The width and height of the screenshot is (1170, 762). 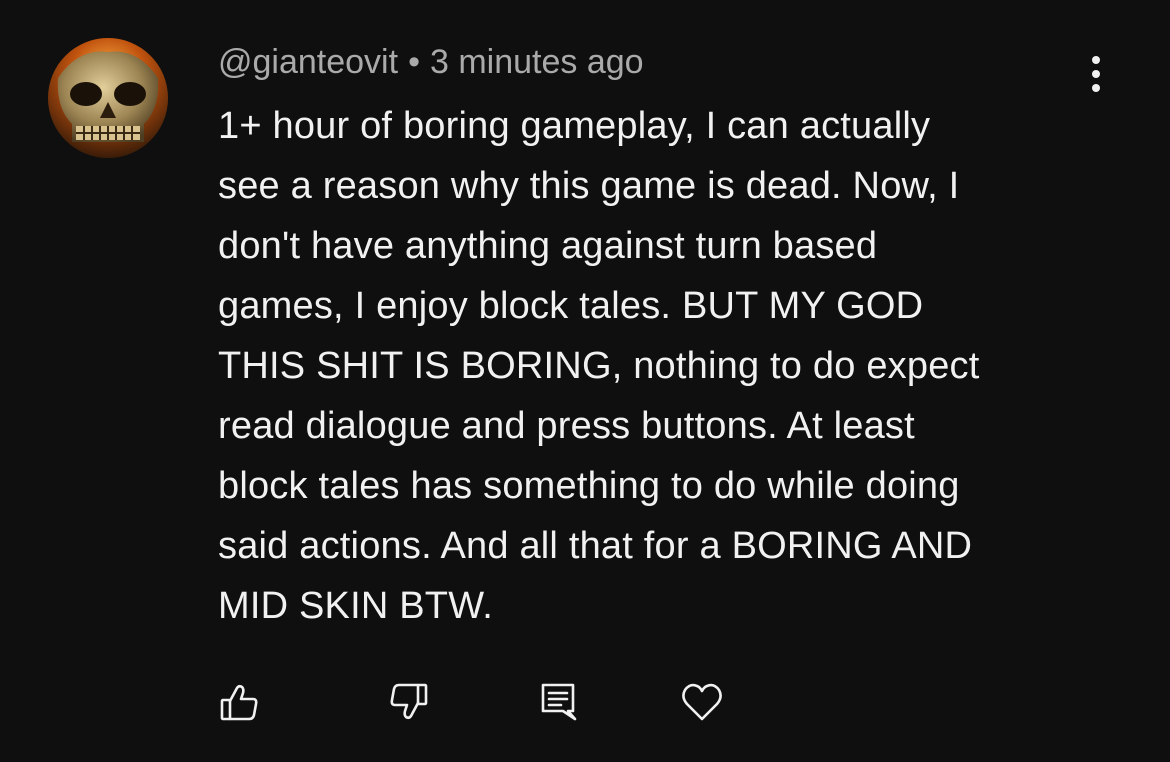 I want to click on dislike-button, so click(x=409, y=702).